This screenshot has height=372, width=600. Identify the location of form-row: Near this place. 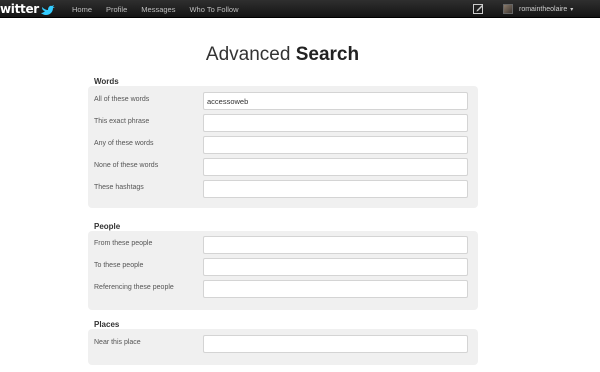
(283, 344).